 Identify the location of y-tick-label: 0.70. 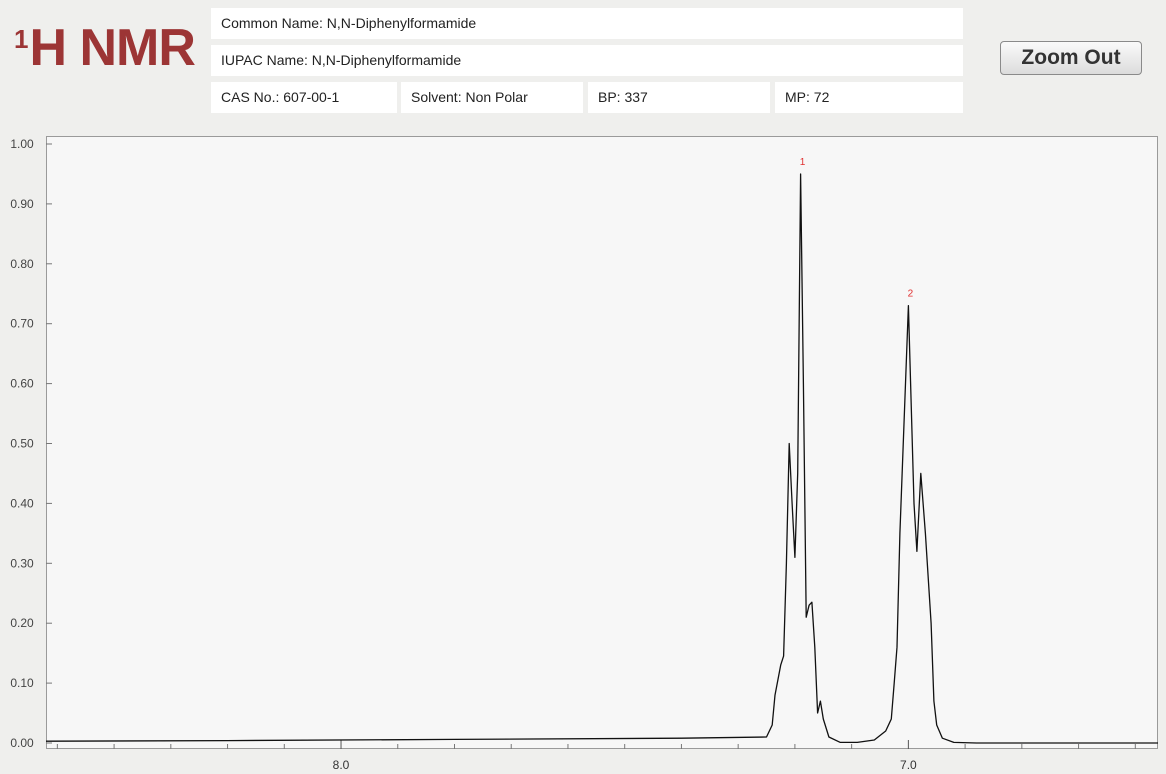
(22, 324).